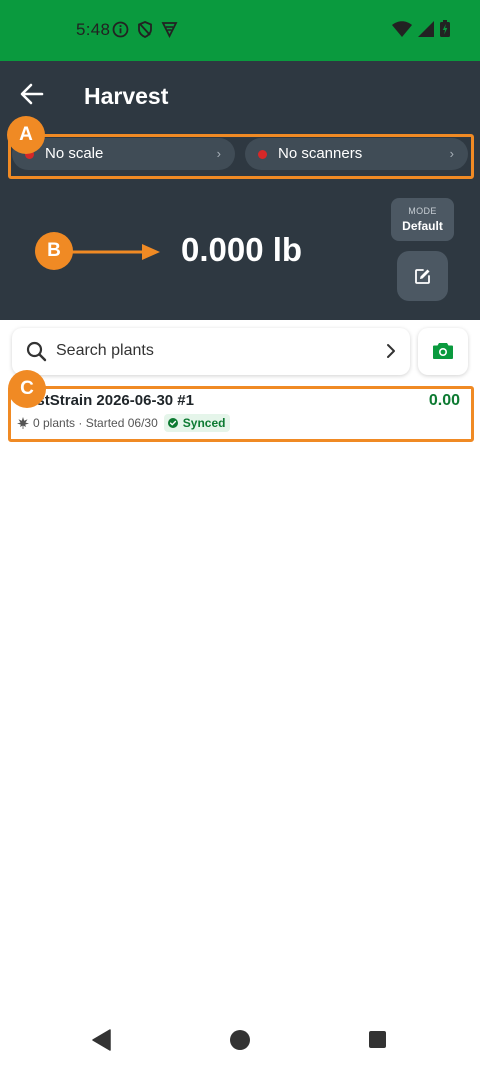 The image size is (480, 1067). Describe the element at coordinates (422, 226) in the screenshot. I see `mode-value: Default` at that location.